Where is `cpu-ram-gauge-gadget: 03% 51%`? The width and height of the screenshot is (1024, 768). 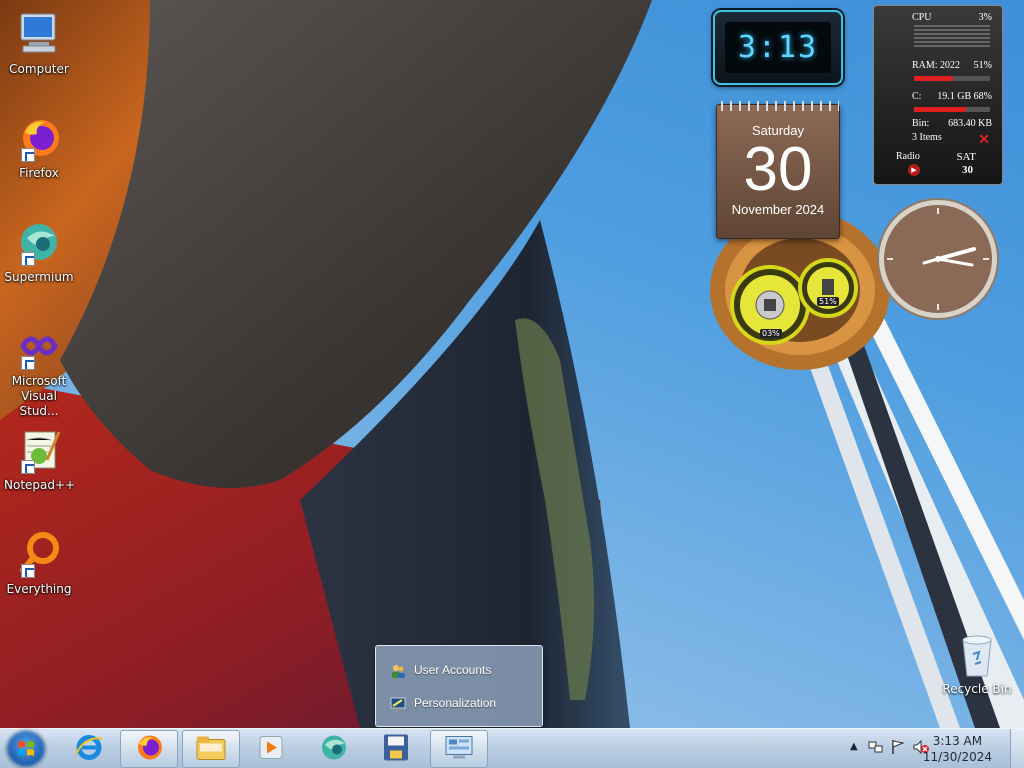
cpu-ram-gauge-gadget: 03% 51% is located at coordinates (795, 305).